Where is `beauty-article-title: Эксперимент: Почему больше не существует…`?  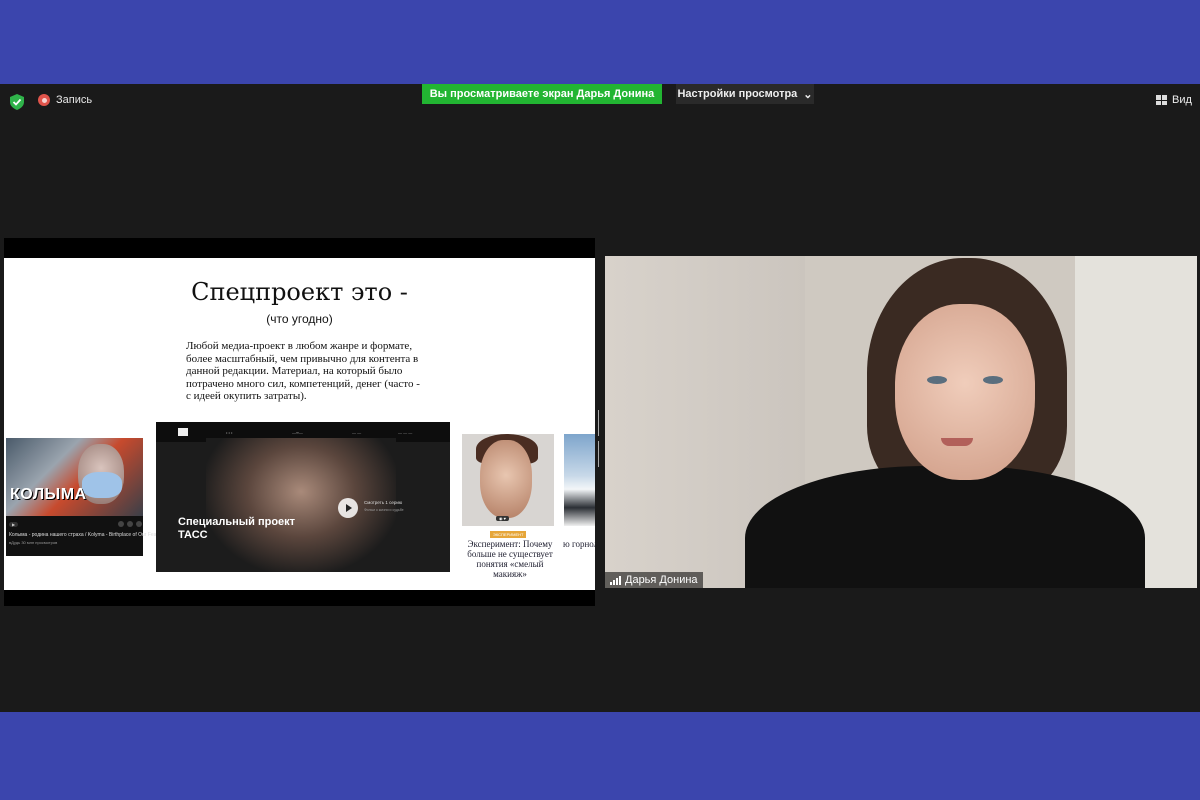
beauty-article-title: Эксперимент: Почему больше не существует… is located at coordinates (510, 559).